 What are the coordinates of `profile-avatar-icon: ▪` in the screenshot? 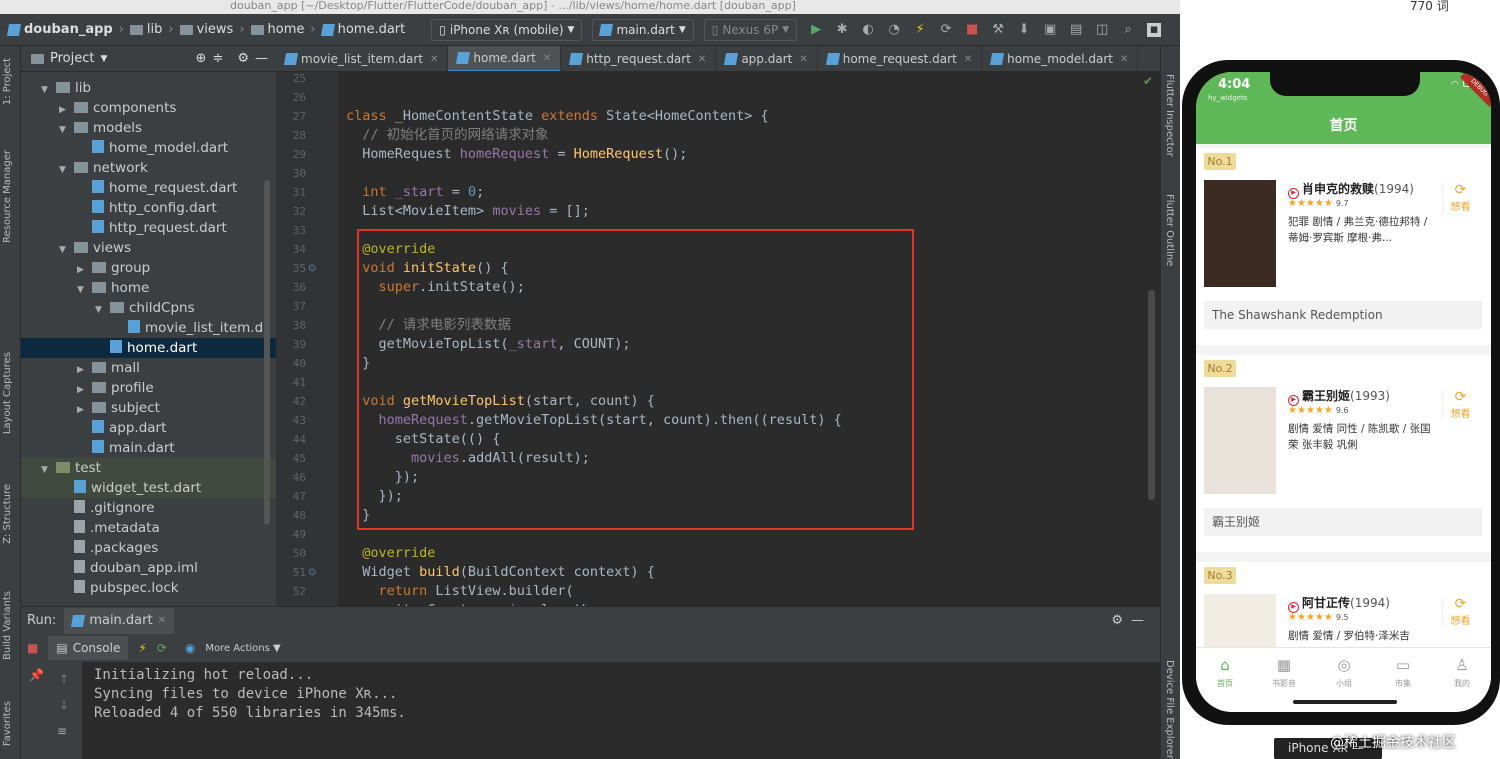 It's located at (1154, 29).